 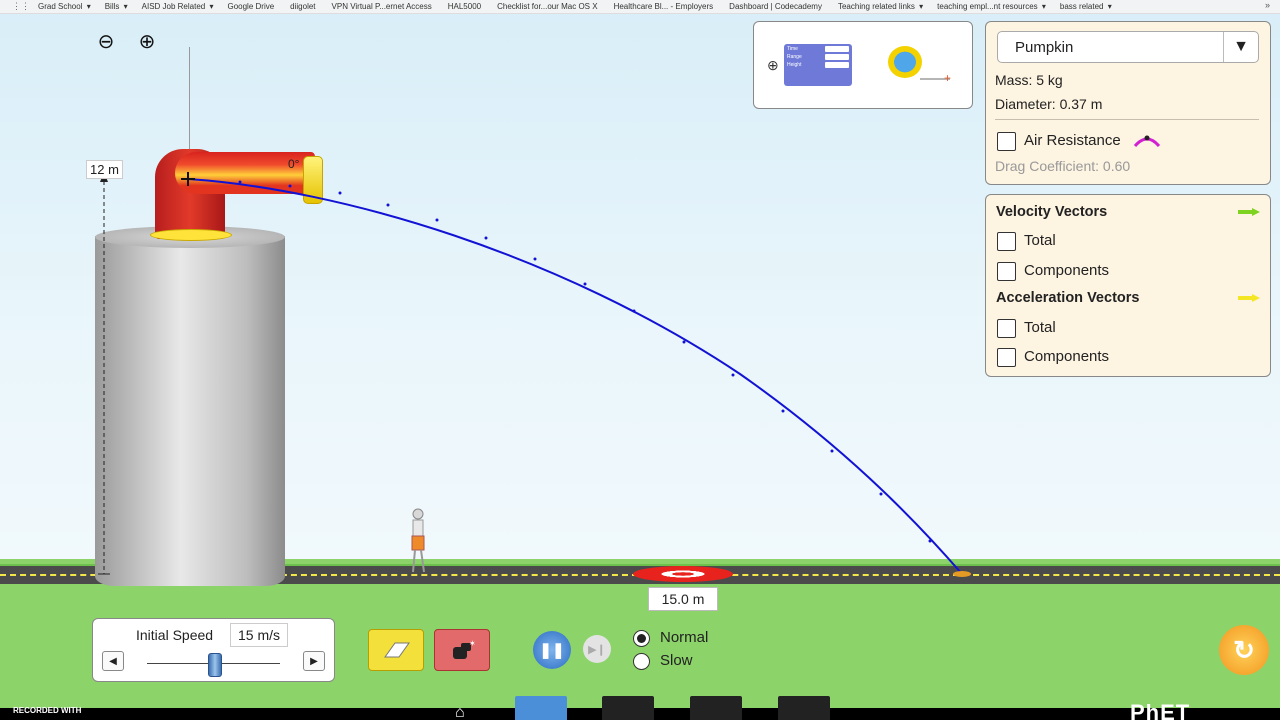 What do you see at coordinates (876, 6) in the screenshot?
I see `bookmark-item: Teaching related links` at bounding box center [876, 6].